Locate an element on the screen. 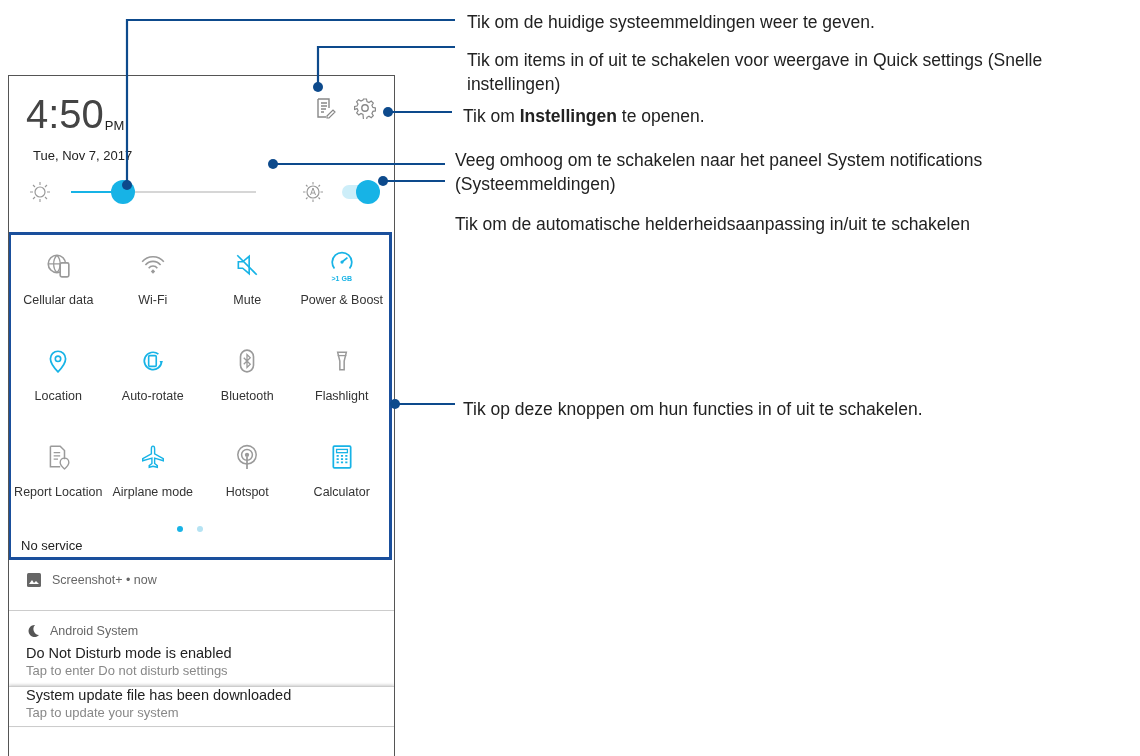 The width and height of the screenshot is (1140, 756). quick-setting-tile: Flashlight is located at coordinates (342, 367).